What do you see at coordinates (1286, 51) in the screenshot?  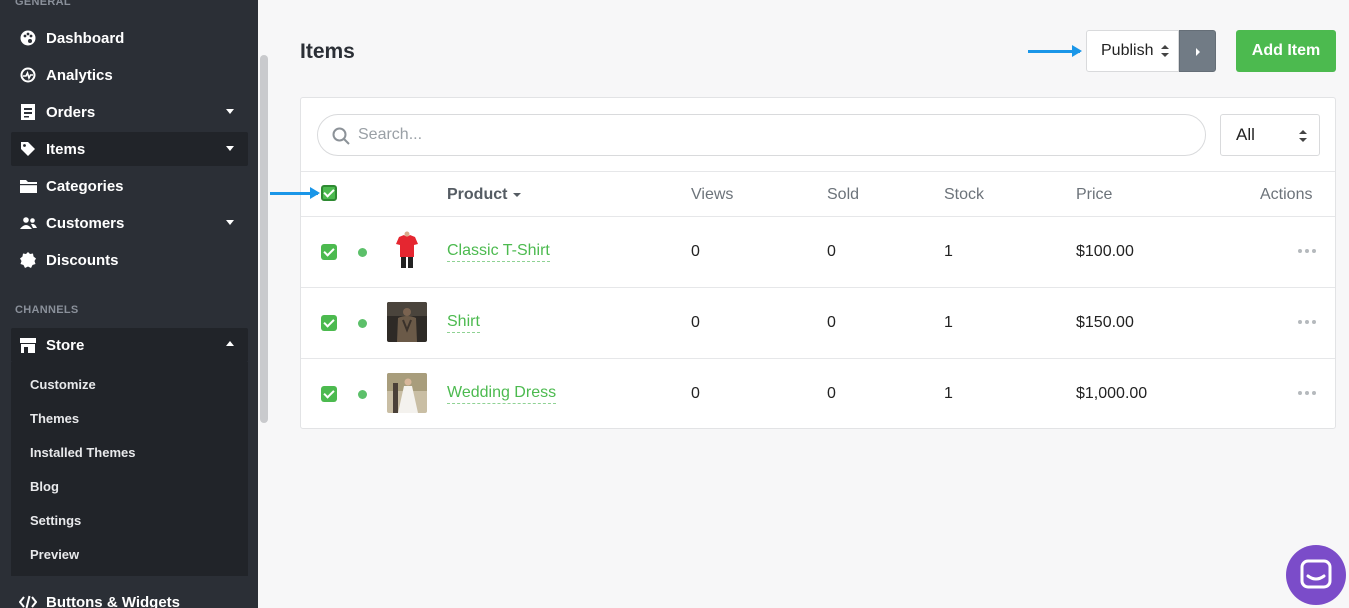 I see `add-item-button: Add Item` at bounding box center [1286, 51].